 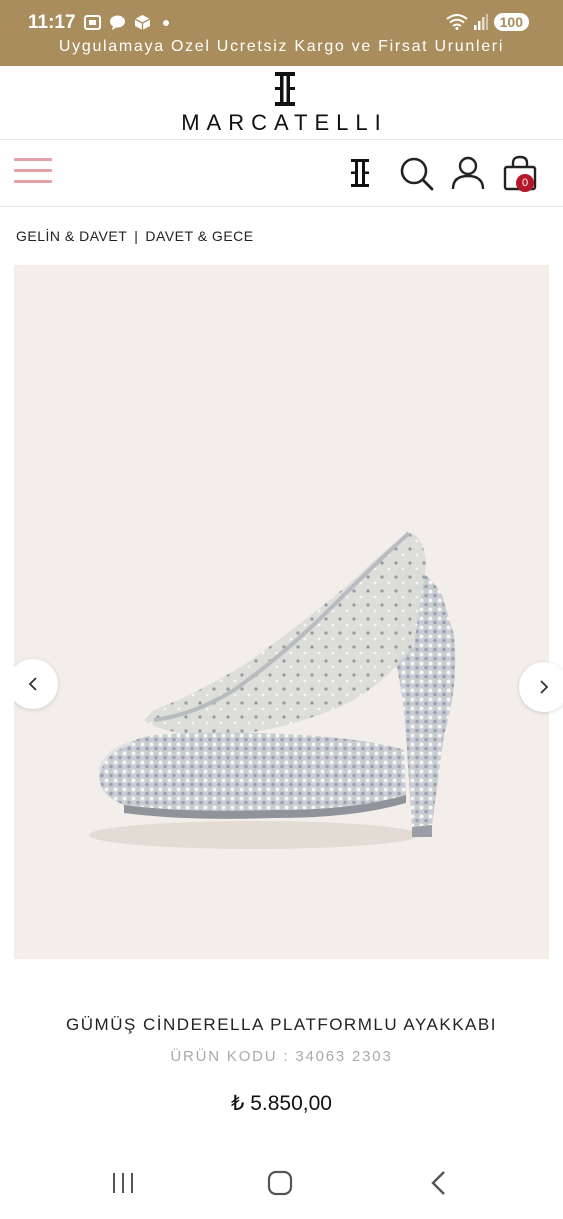 What do you see at coordinates (457, 22) in the screenshot?
I see `wifi-icon` at bounding box center [457, 22].